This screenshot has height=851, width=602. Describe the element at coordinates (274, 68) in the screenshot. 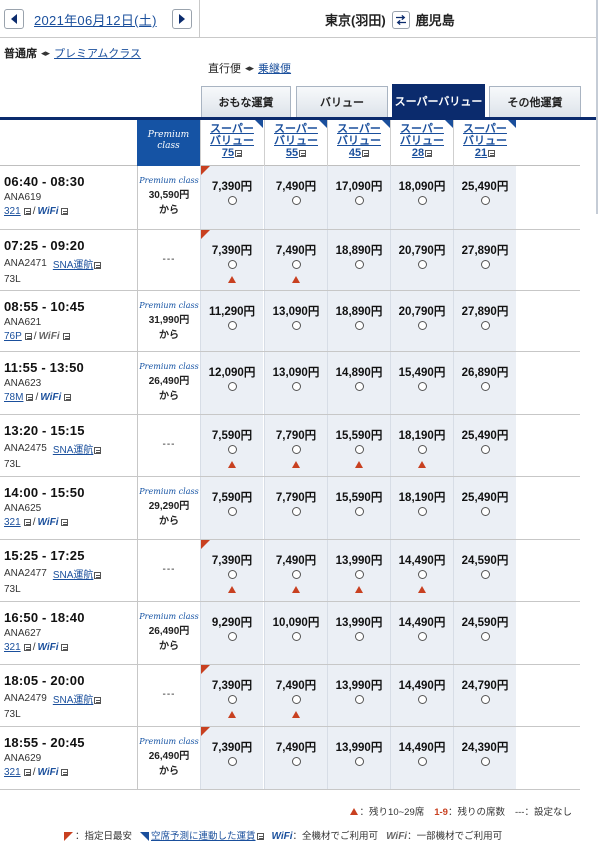

I see `direction-switch-link: 乗継便` at that location.